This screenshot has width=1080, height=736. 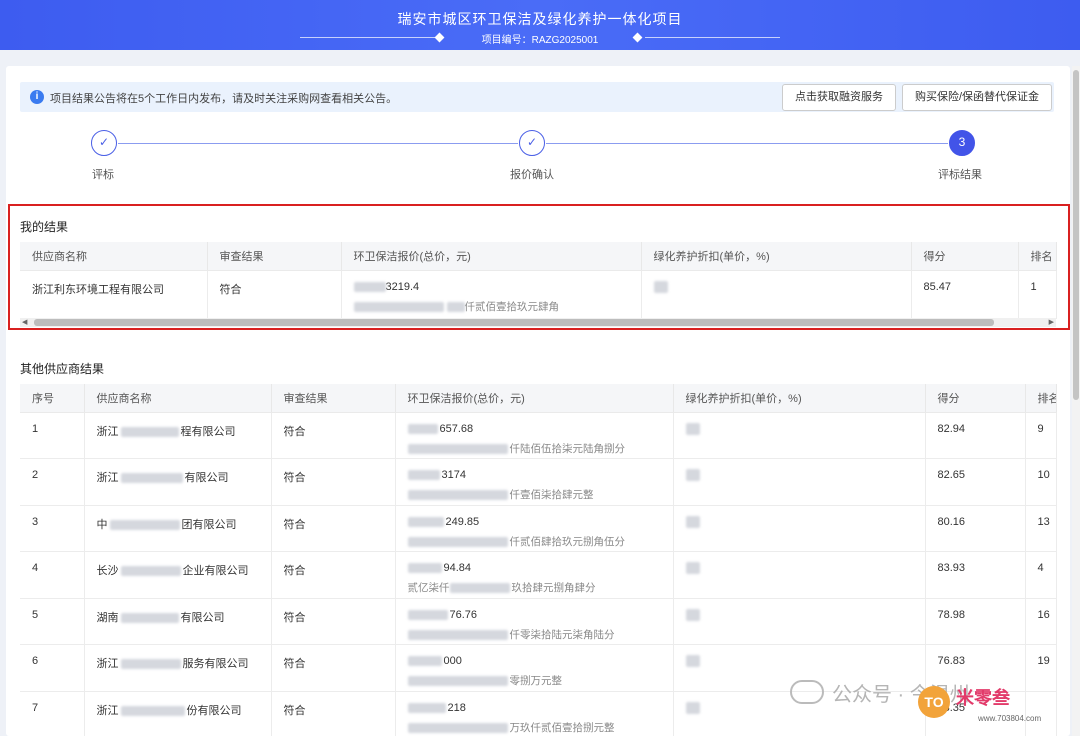 I want to click on rank-value: 13, so click(x=1043, y=521).